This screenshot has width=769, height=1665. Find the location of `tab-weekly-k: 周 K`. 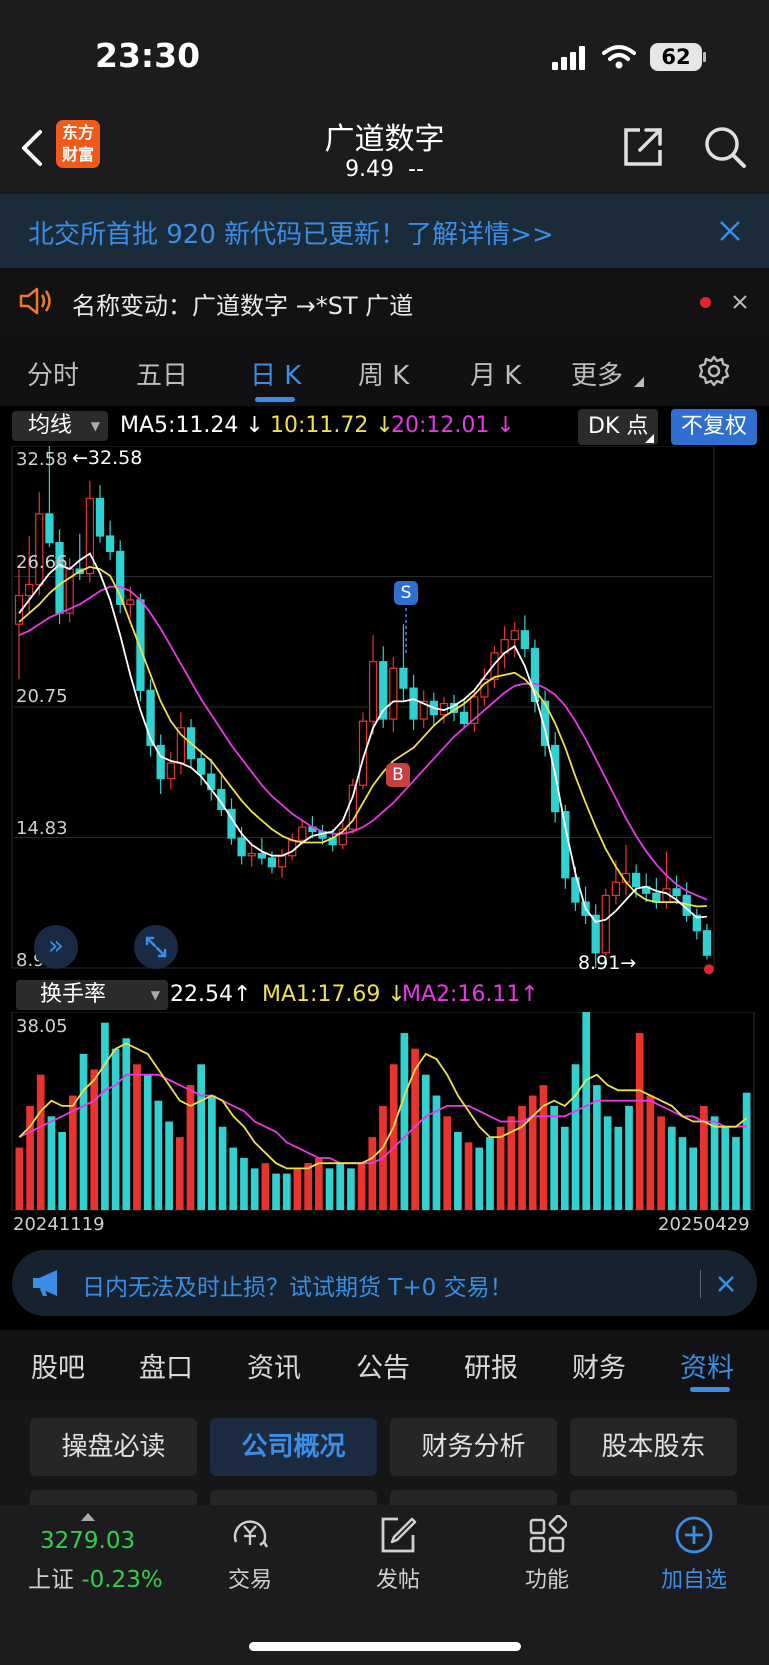

tab-weekly-k: 周 K is located at coordinates (383, 373).